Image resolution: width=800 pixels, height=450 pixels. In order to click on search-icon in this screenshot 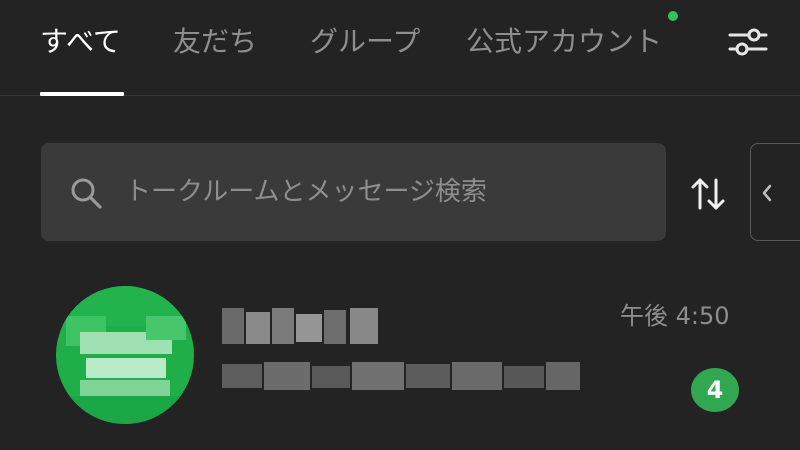, I will do `click(86, 193)`.